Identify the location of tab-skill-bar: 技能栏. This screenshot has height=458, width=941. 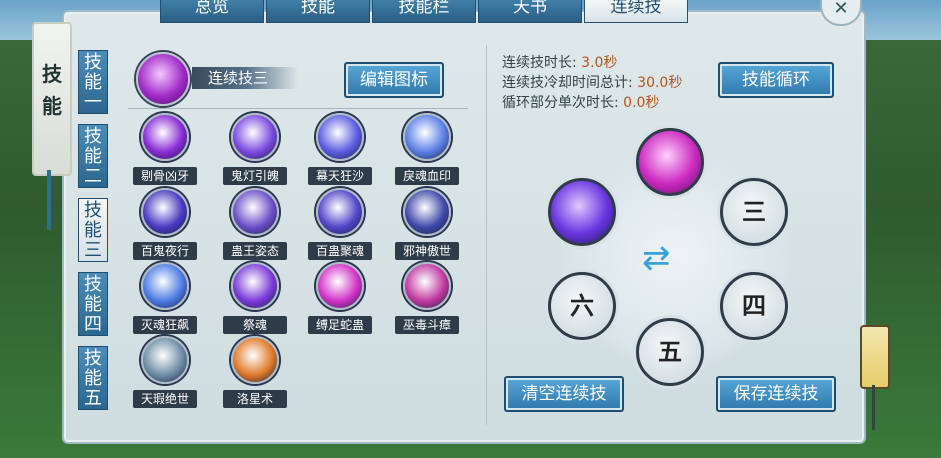
(424, 11).